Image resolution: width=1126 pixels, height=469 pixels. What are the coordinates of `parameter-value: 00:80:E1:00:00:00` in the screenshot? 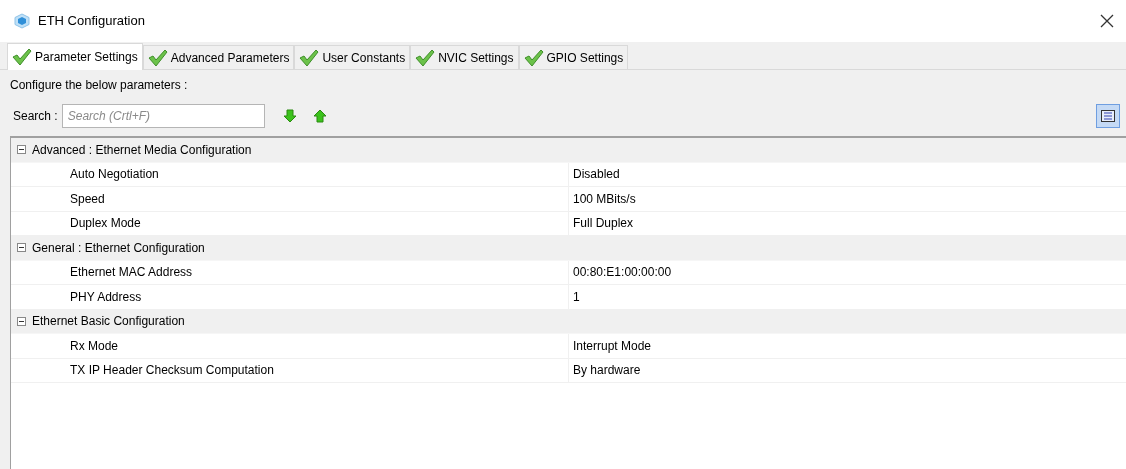 It's located at (847, 272).